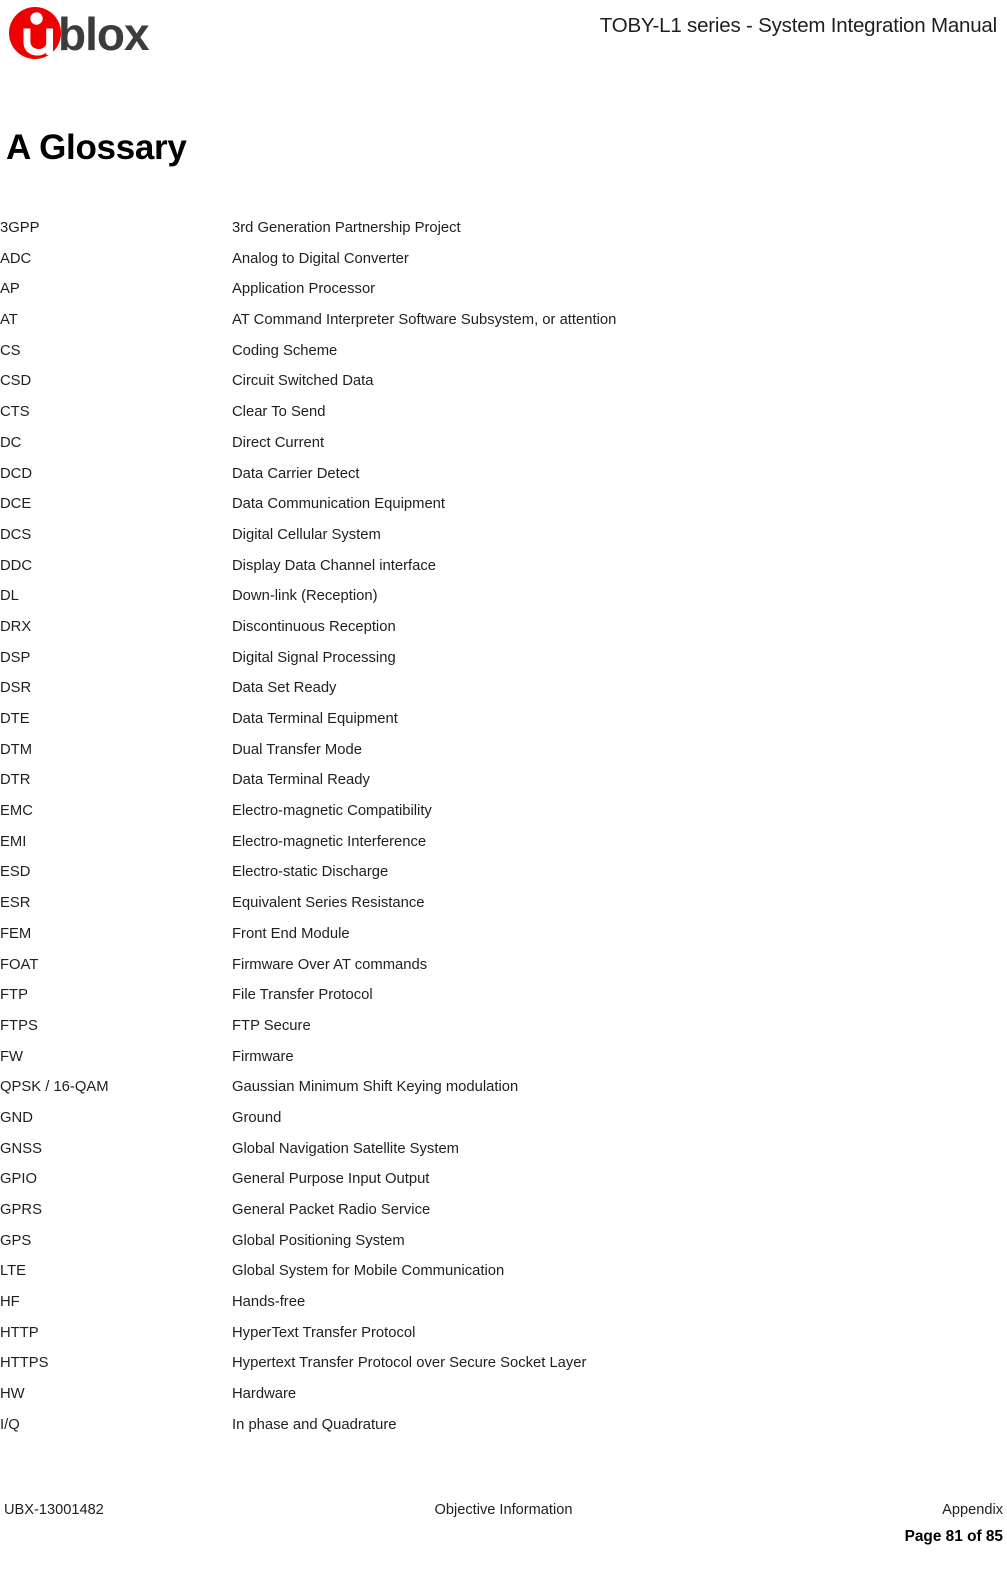  I want to click on glossary-row: GPRS General Packet Radio Service, so click(503, 1217).